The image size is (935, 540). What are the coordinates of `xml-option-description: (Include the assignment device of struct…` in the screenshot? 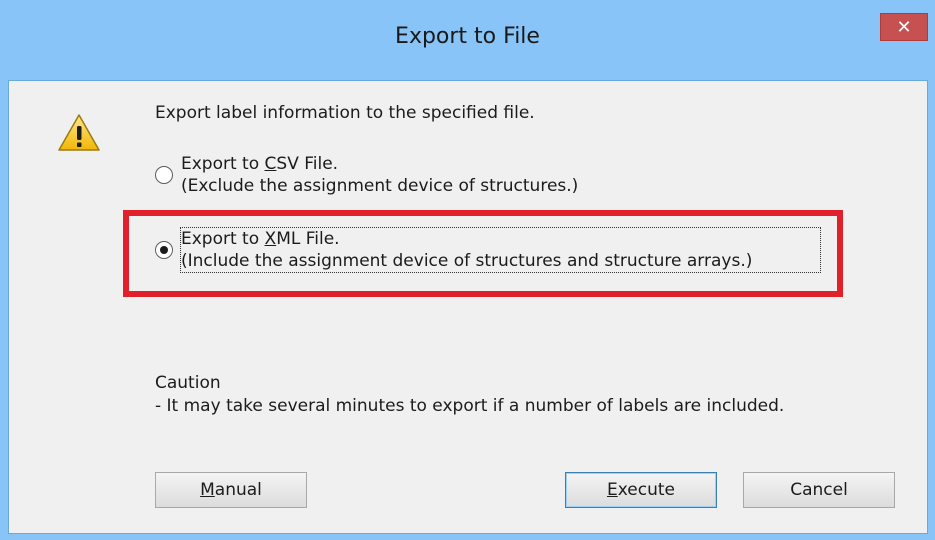 It's located at (467, 261).